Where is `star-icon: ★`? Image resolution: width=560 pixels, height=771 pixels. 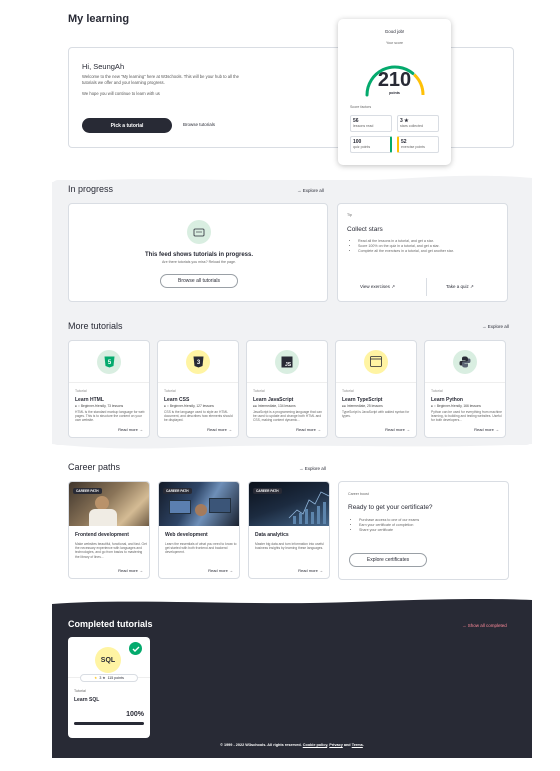
star-icon: ★ is located at coordinates (96, 678).